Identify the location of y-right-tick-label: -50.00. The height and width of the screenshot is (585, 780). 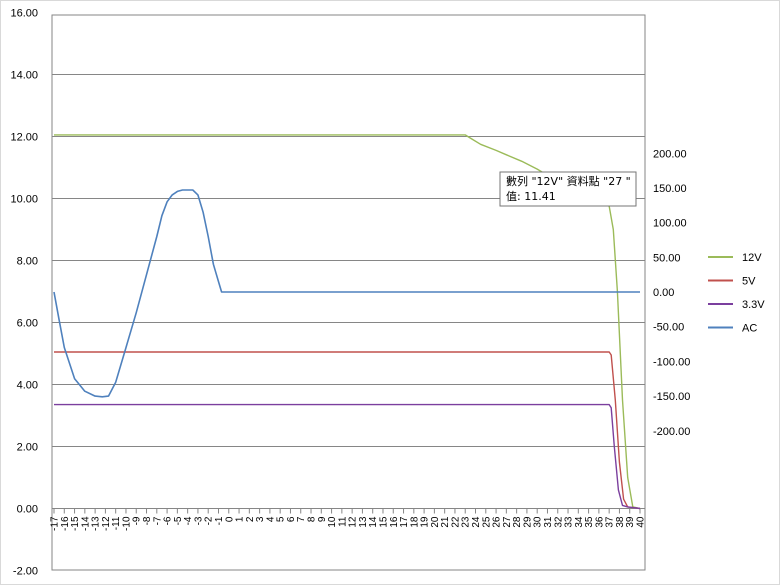
(668, 328).